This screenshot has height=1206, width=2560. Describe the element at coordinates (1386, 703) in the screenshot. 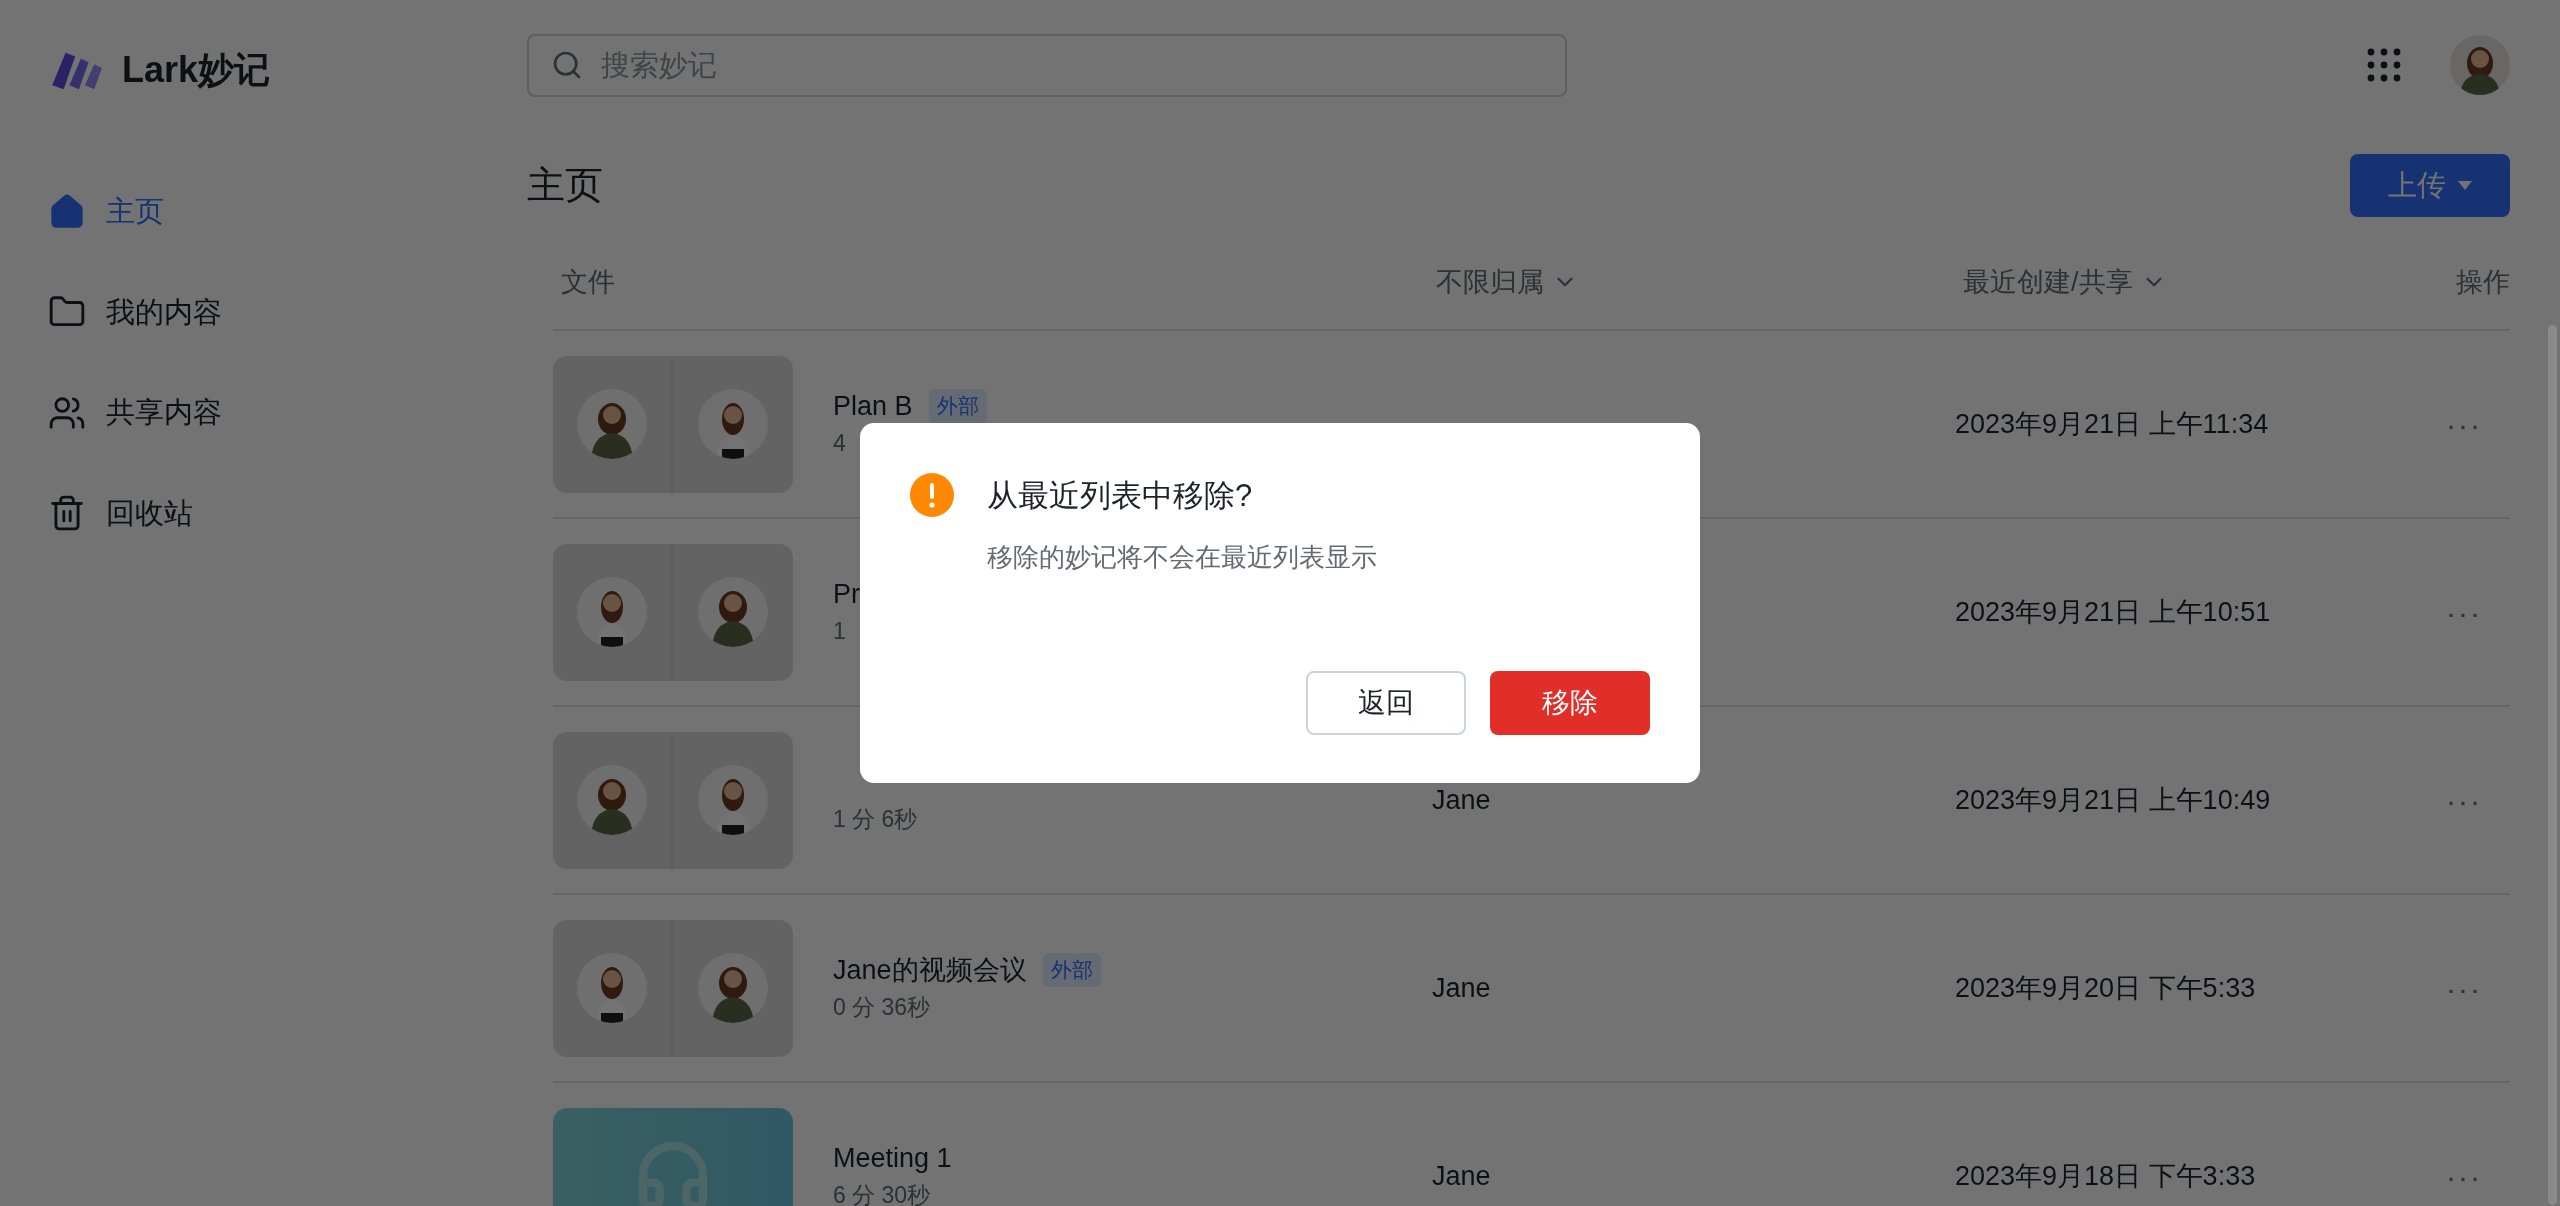

I see `back-button: 返回` at that location.